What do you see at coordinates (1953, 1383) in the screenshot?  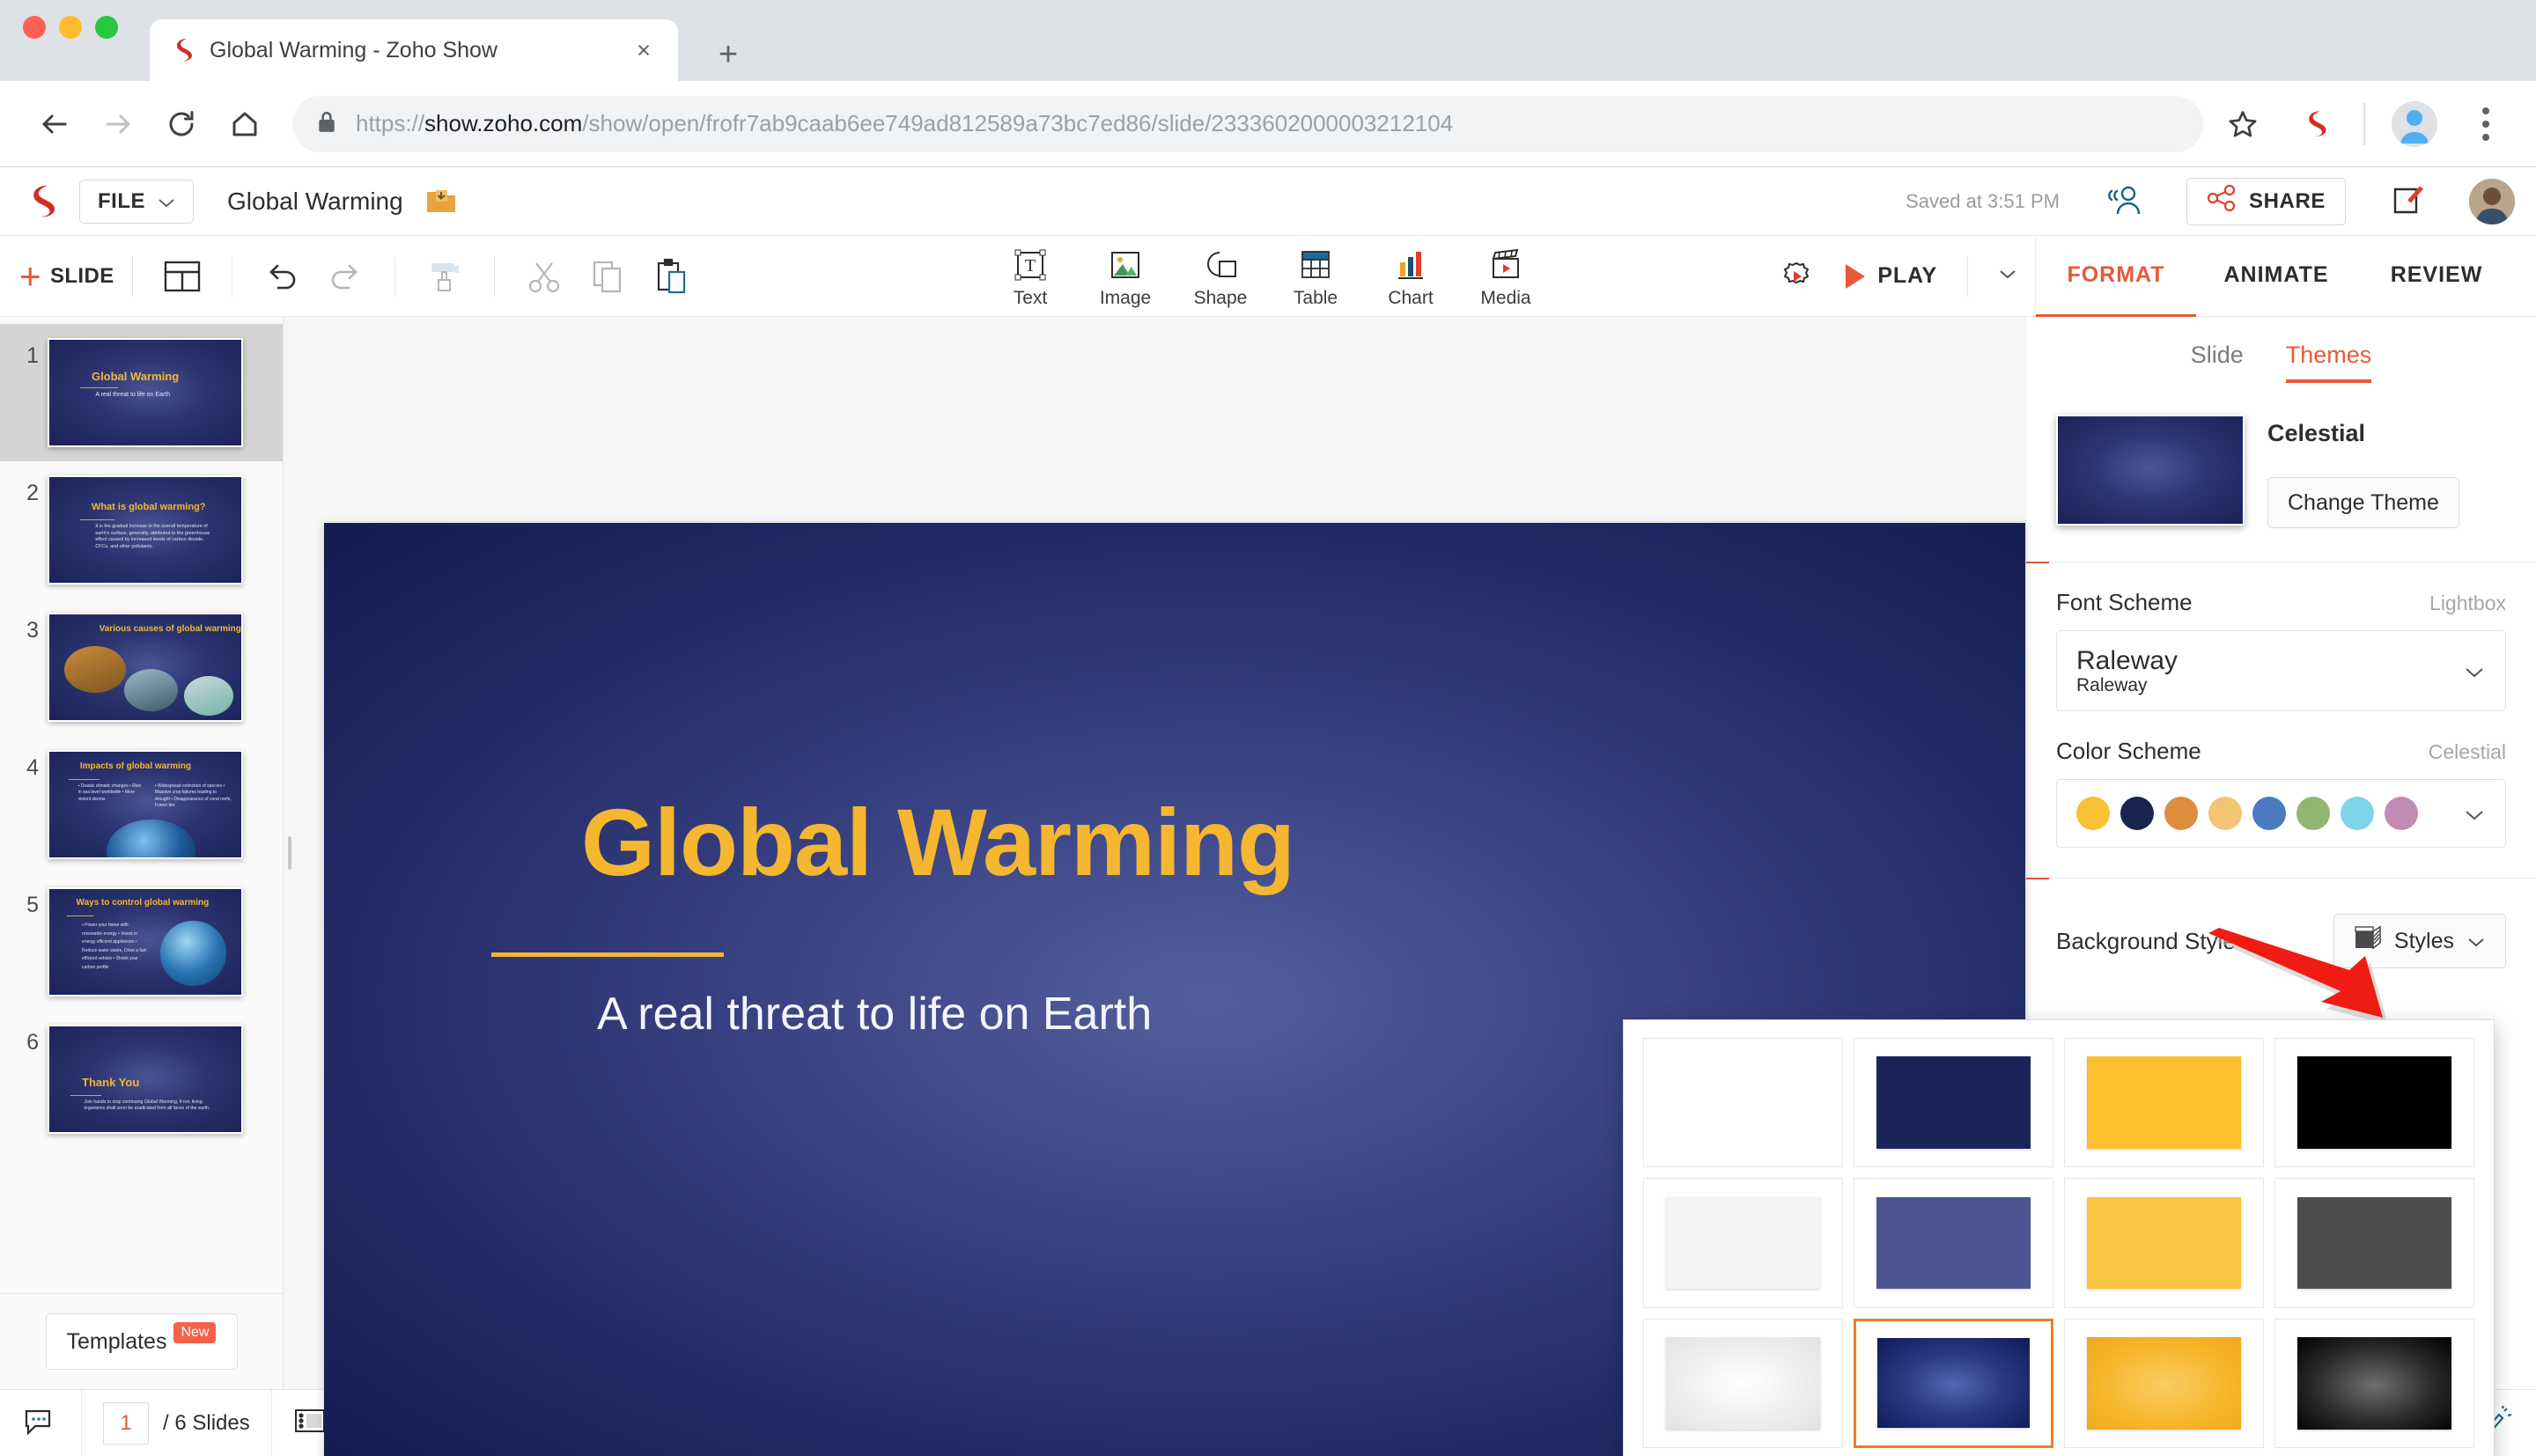 I see `background-style-cell-navy-radial` at bounding box center [1953, 1383].